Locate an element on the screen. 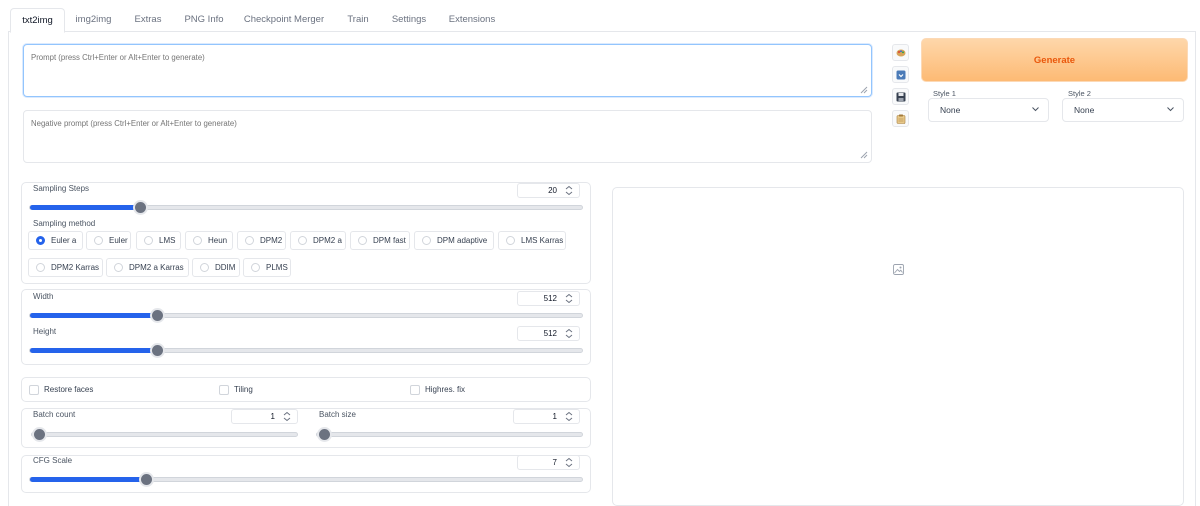 The image size is (1200, 506). width-label: Width is located at coordinates (43, 296).